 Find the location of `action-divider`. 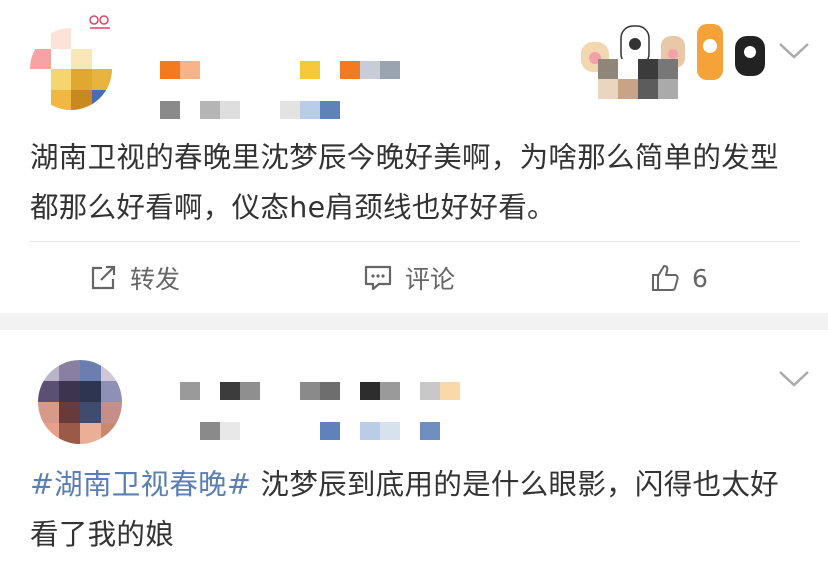

action-divider is located at coordinates (415, 241).